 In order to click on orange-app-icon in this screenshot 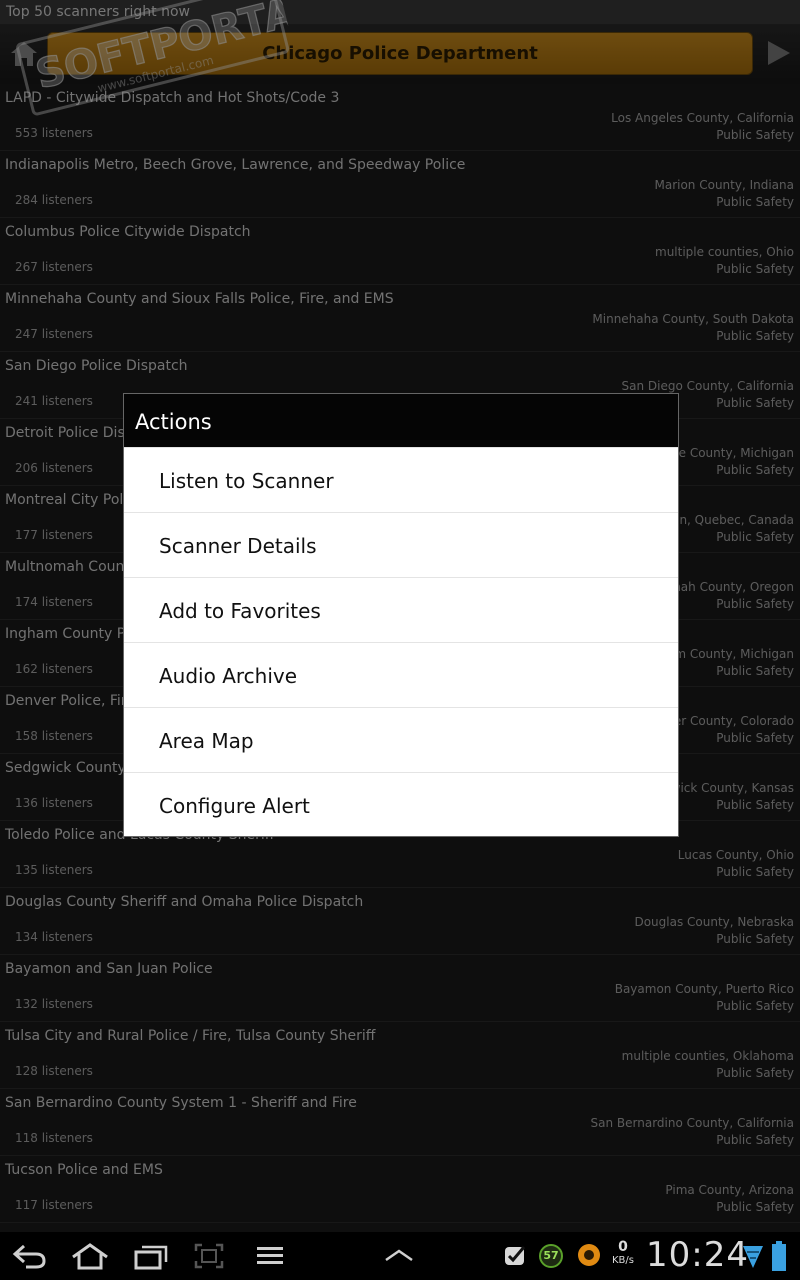, I will do `click(589, 1255)`.